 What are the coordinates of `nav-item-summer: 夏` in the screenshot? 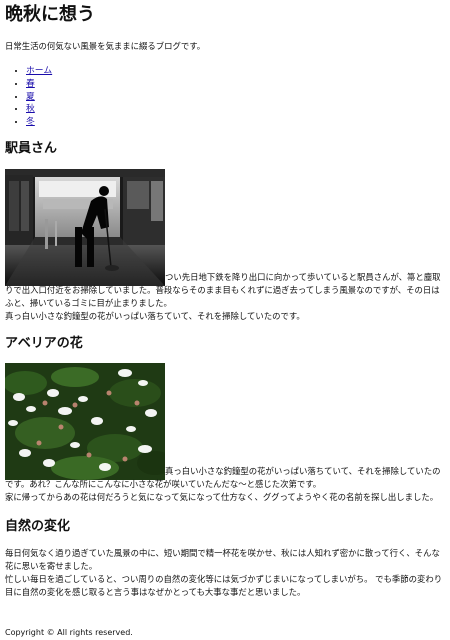 It's located at (235, 97).